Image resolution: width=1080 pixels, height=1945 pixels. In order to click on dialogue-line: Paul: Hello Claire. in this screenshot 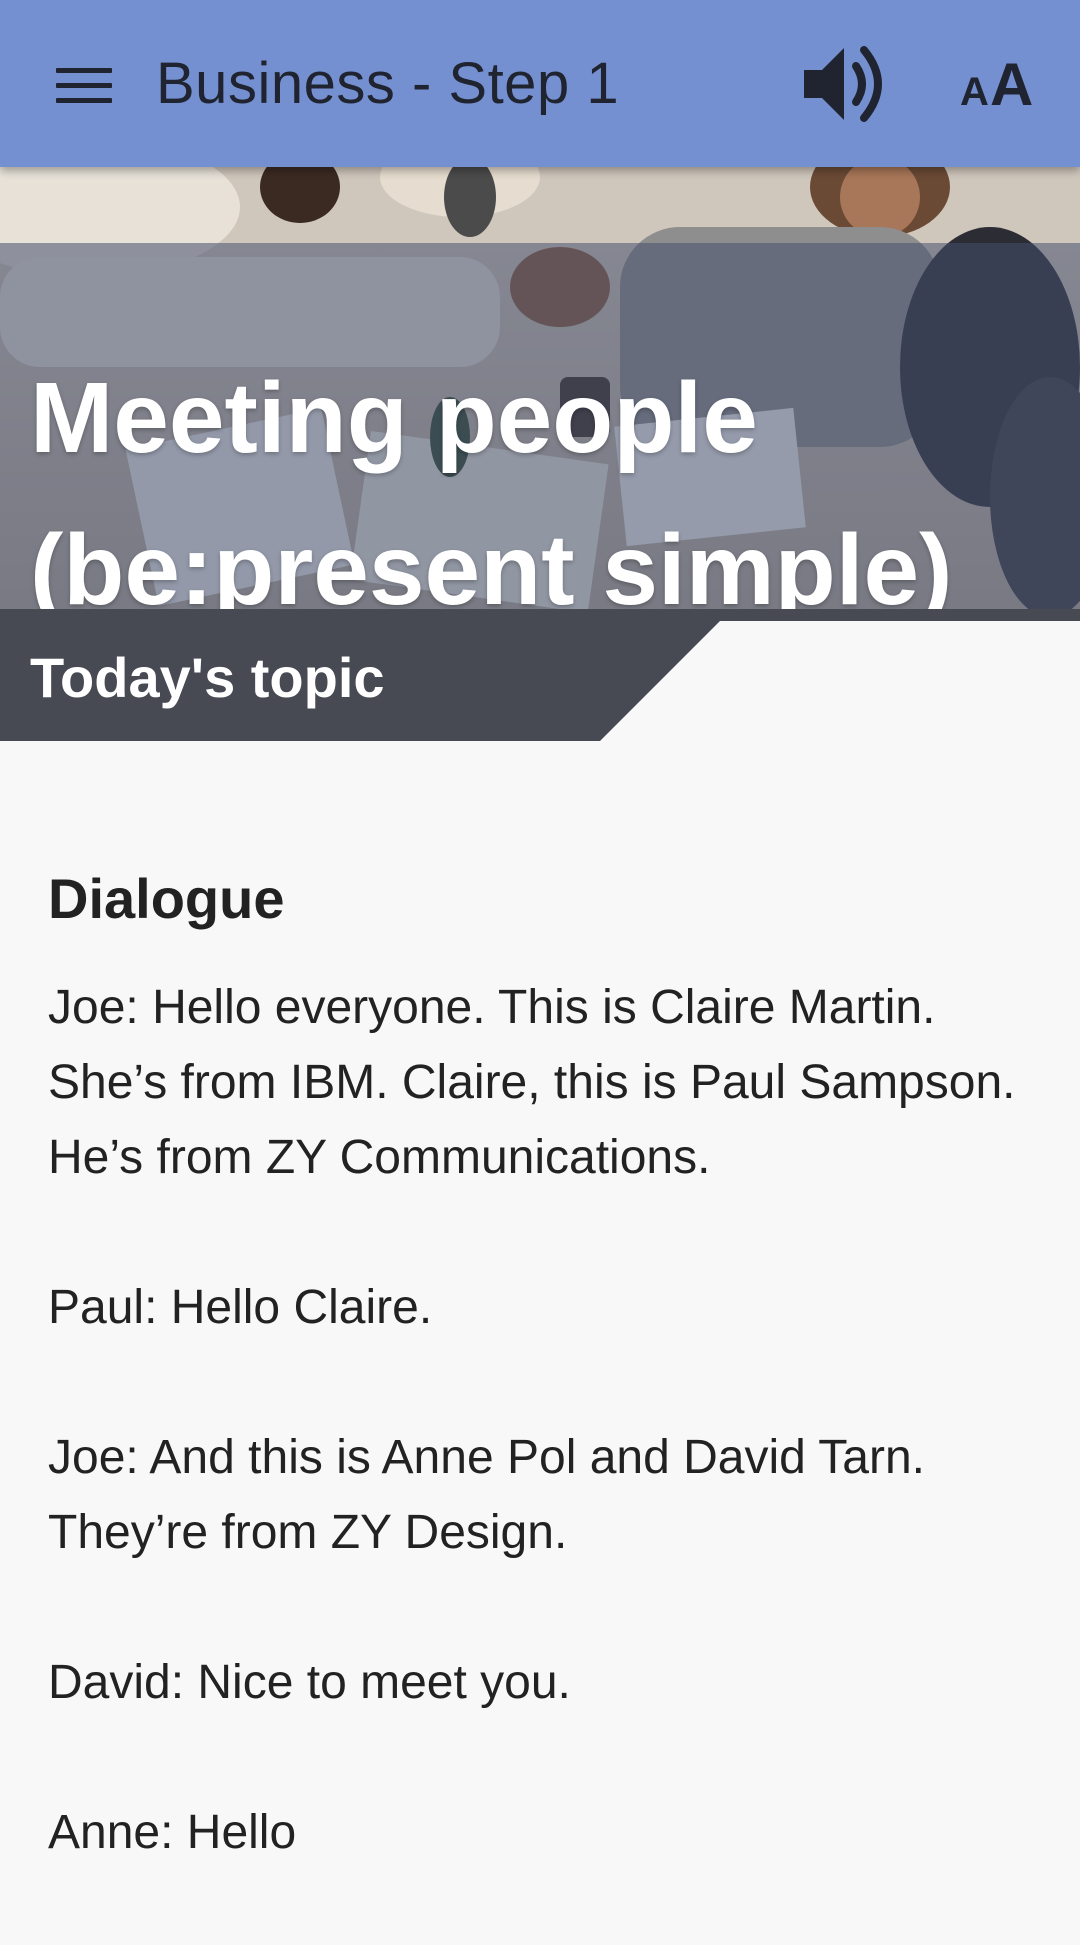, I will do `click(240, 1307)`.